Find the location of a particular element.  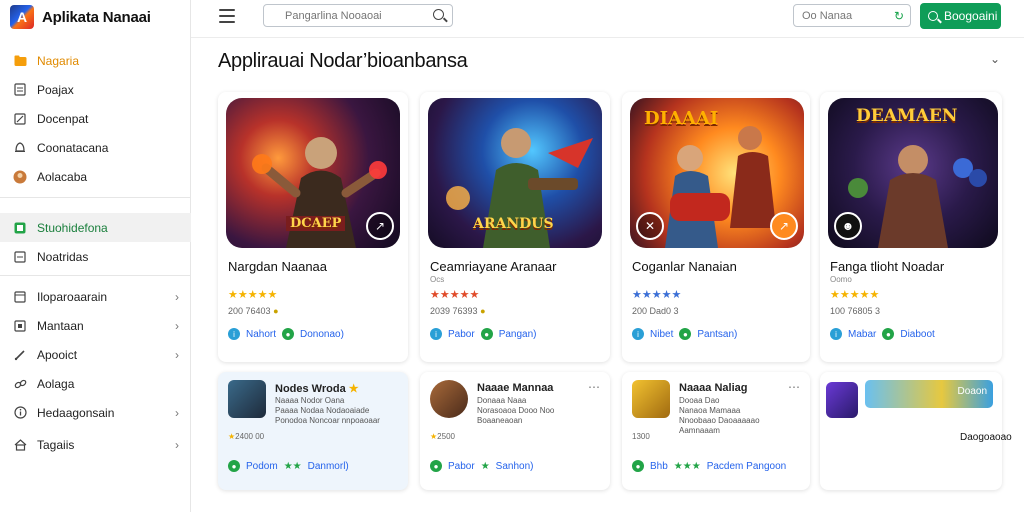

card-footer: i Nibet ● Pantsan) is located at coordinates (684, 334).